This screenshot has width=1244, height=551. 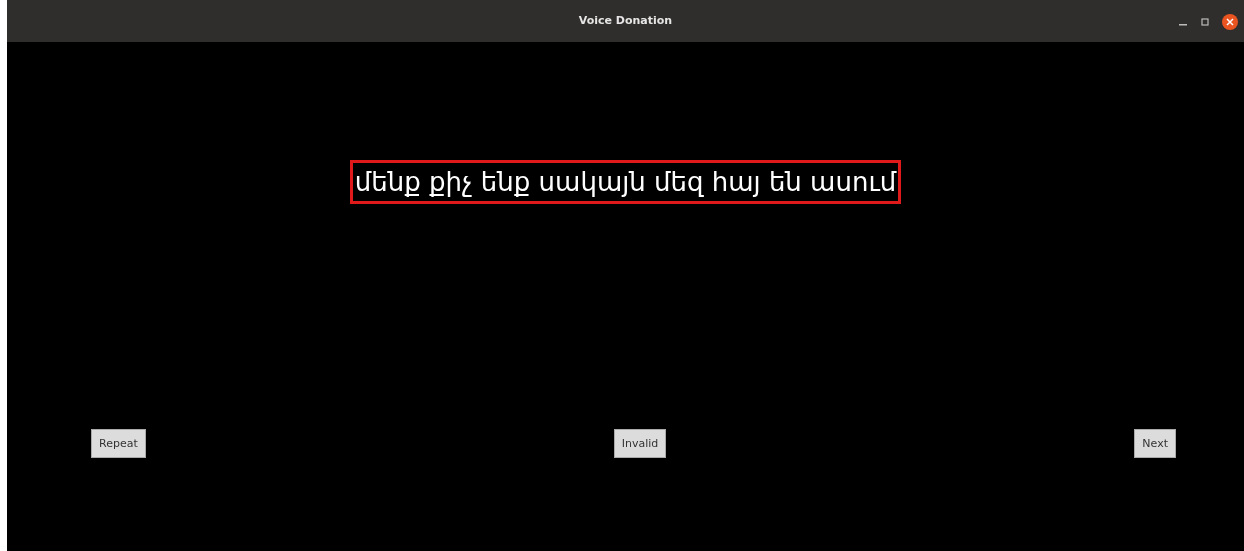 What do you see at coordinates (1155, 443) in the screenshot?
I see `action-button: Next` at bounding box center [1155, 443].